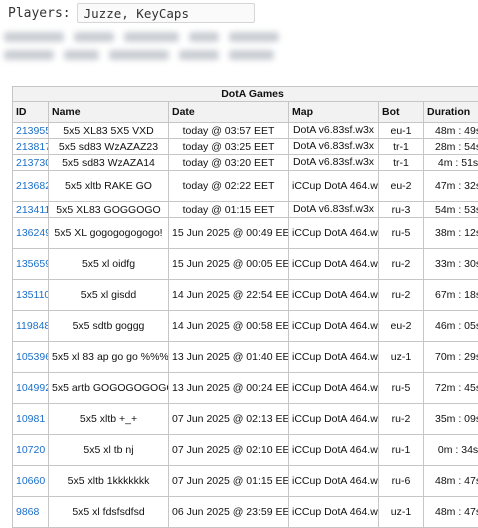 This screenshot has width=478, height=528. What do you see at coordinates (109, 233) in the screenshot?
I see `game-name-cell: 5x5 XL gogogogogogo!` at bounding box center [109, 233].